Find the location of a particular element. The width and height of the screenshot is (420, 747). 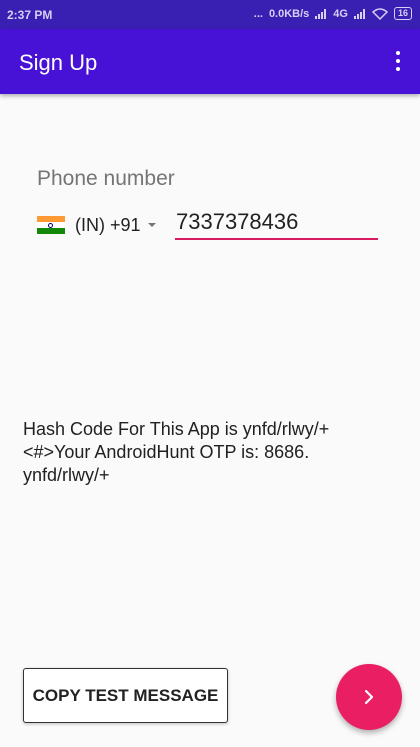

status-time: 2:37 PM is located at coordinates (30, 15).